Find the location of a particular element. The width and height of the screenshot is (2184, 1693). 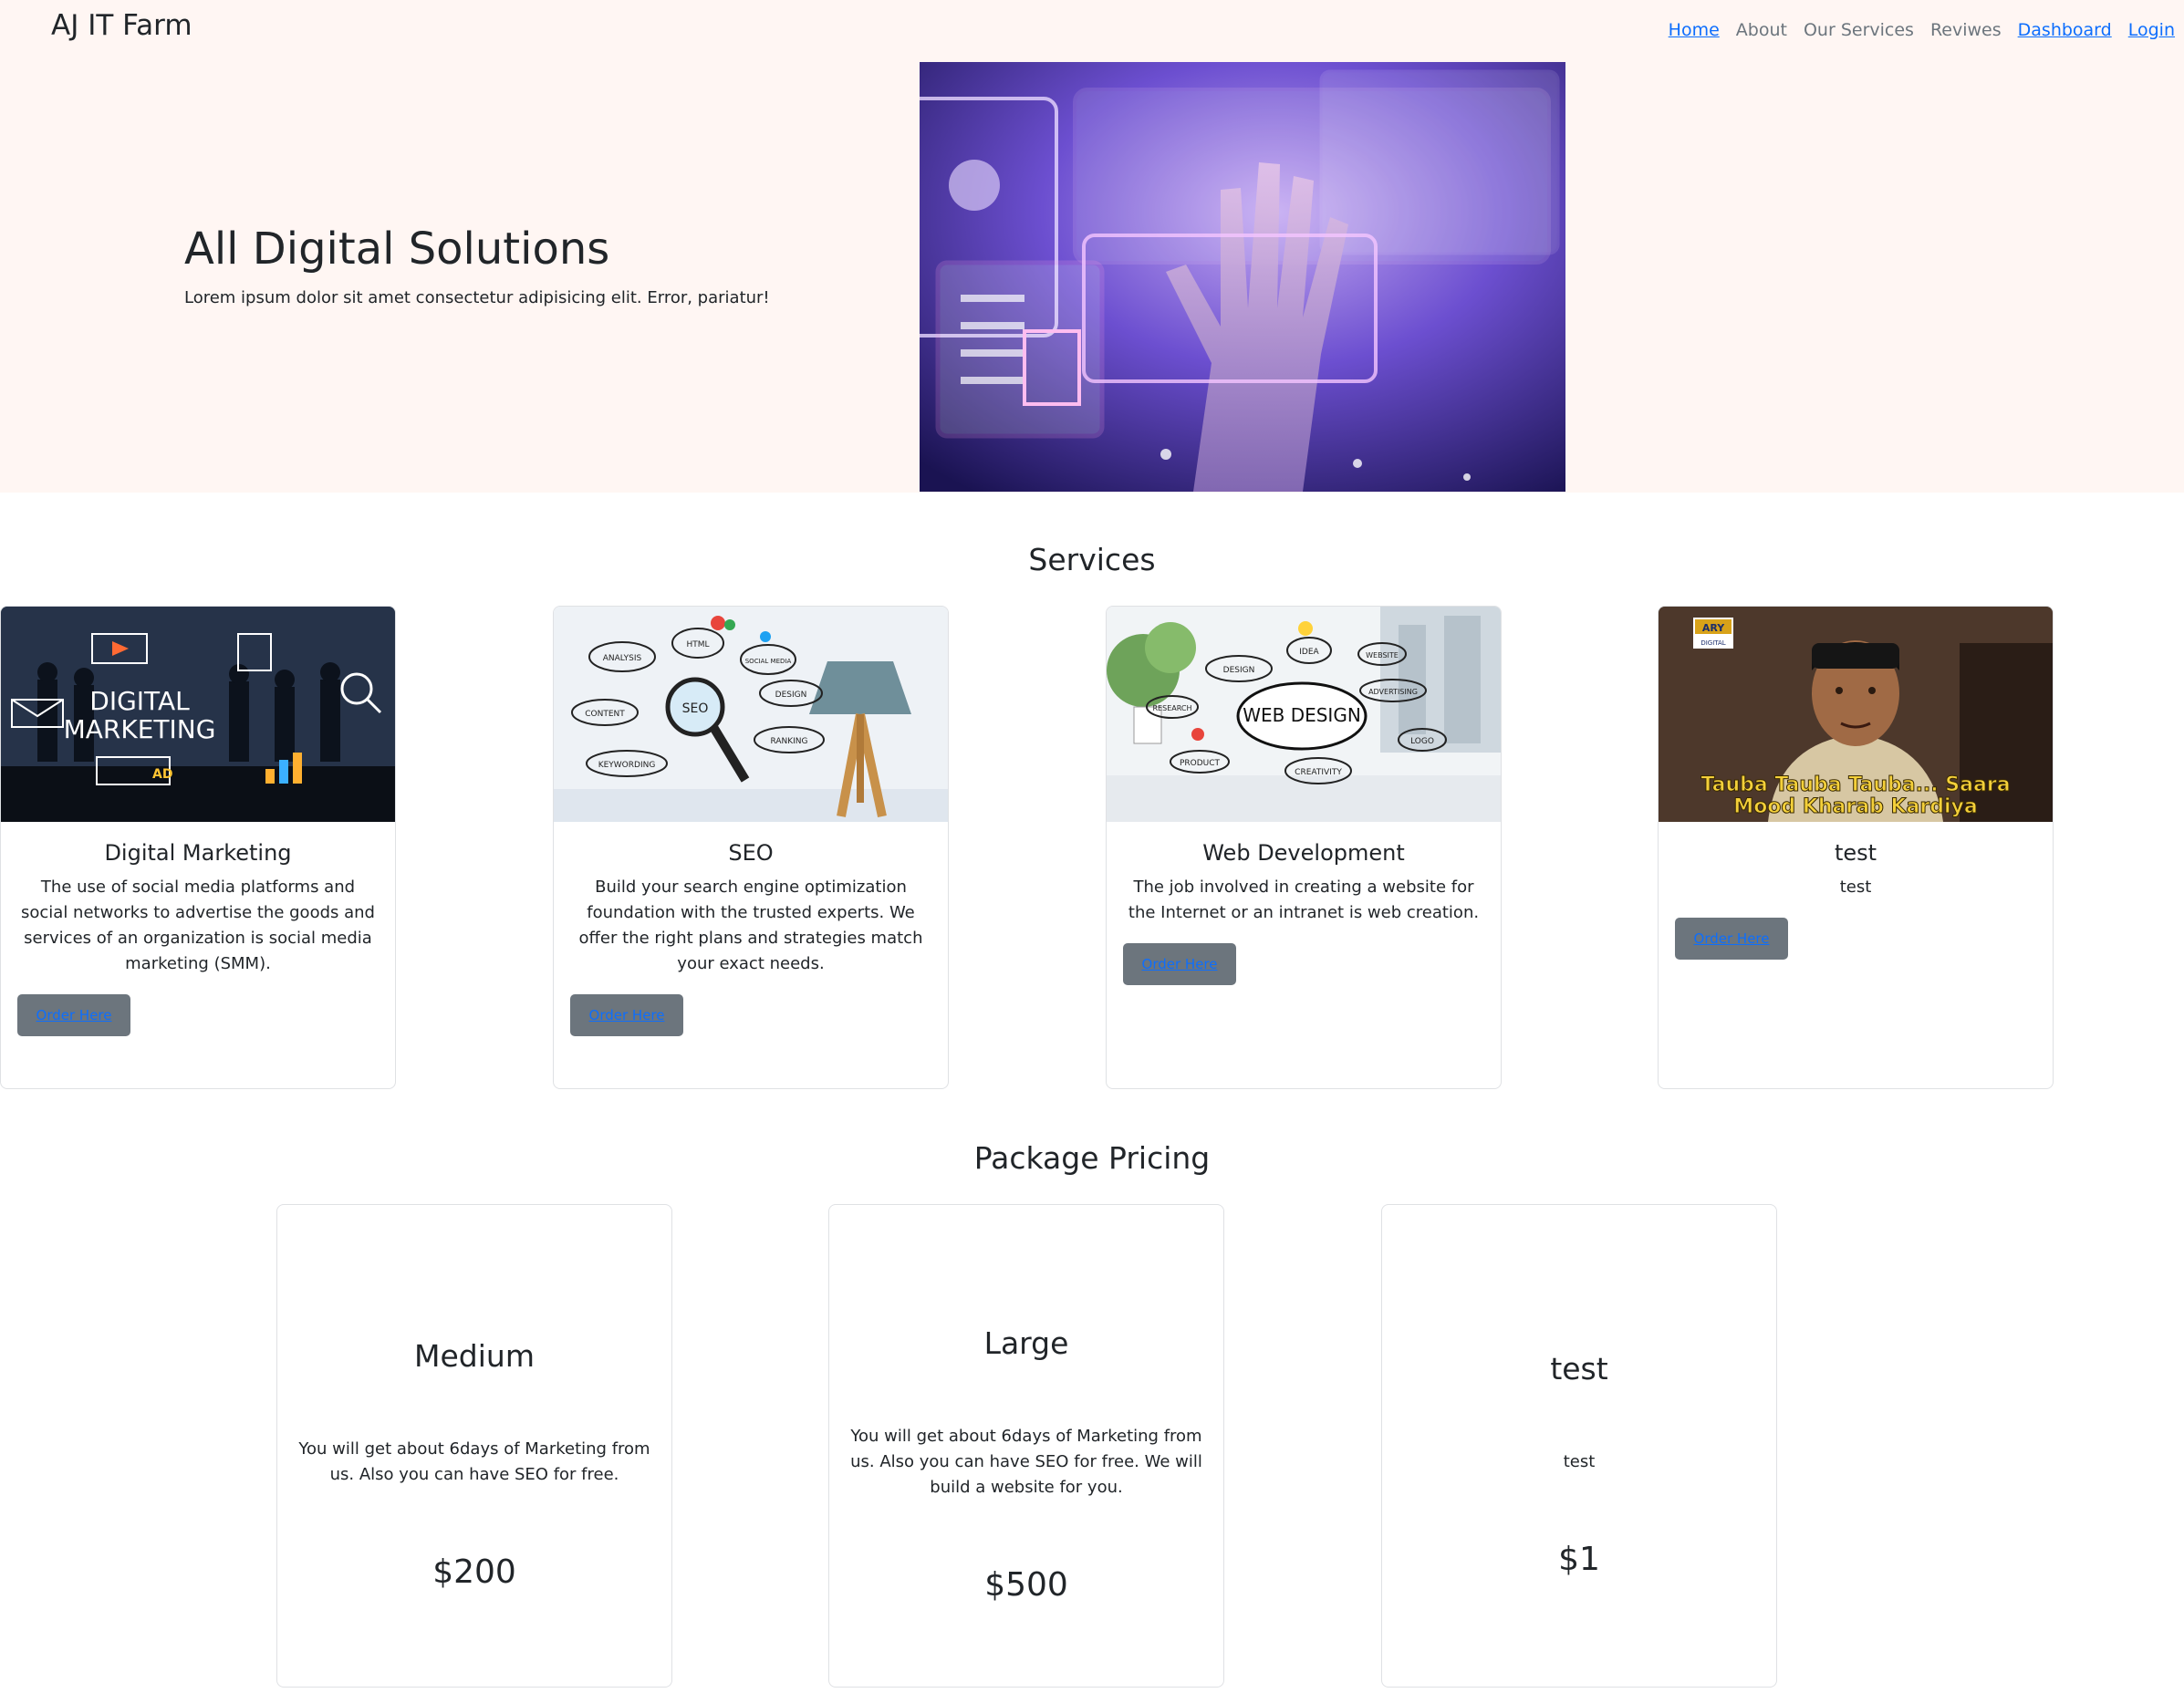

meme-caption-line-2: Mood Kharab Kardiya is located at coordinates (1855, 806).